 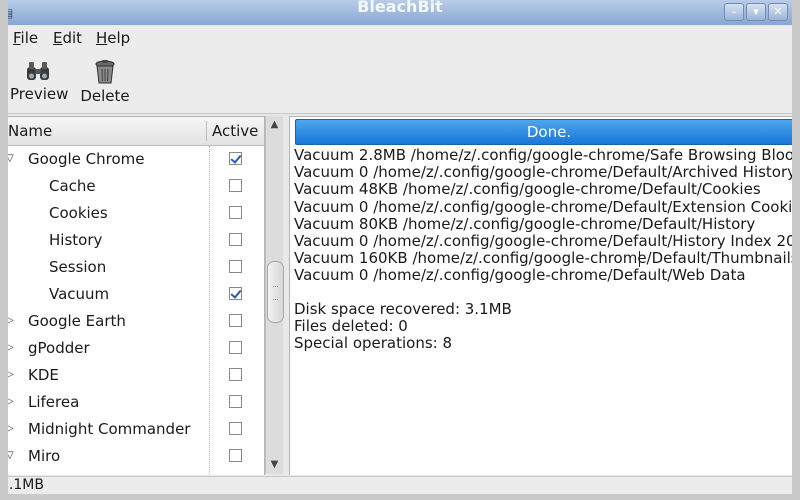 What do you see at coordinates (44, 456) in the screenshot?
I see `tree-row-label: Miro` at bounding box center [44, 456].